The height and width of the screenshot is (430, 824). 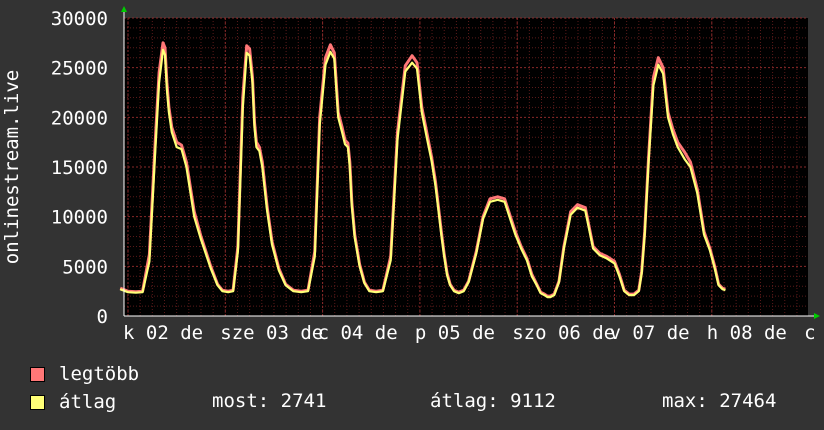 I want to click on stat-atlag: átlag: 9112, so click(x=493, y=401).